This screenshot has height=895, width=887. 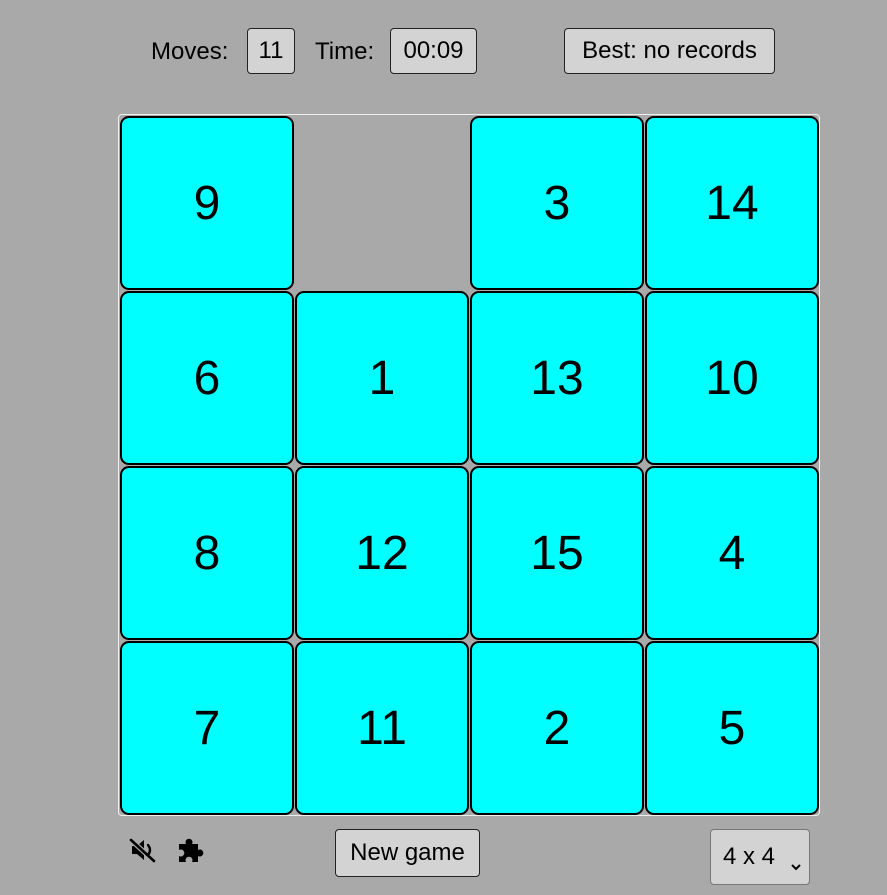 I want to click on puzzle-tile: 10, so click(x=732, y=378).